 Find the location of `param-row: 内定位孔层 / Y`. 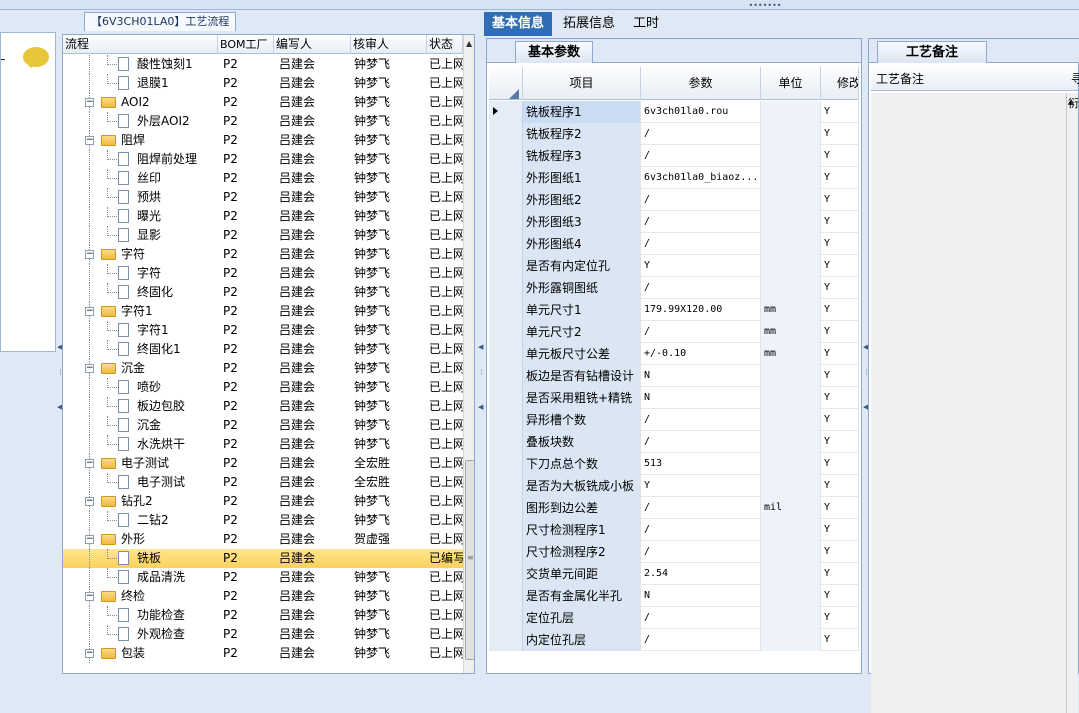

param-row: 内定位孔层 / Y is located at coordinates (674, 640).